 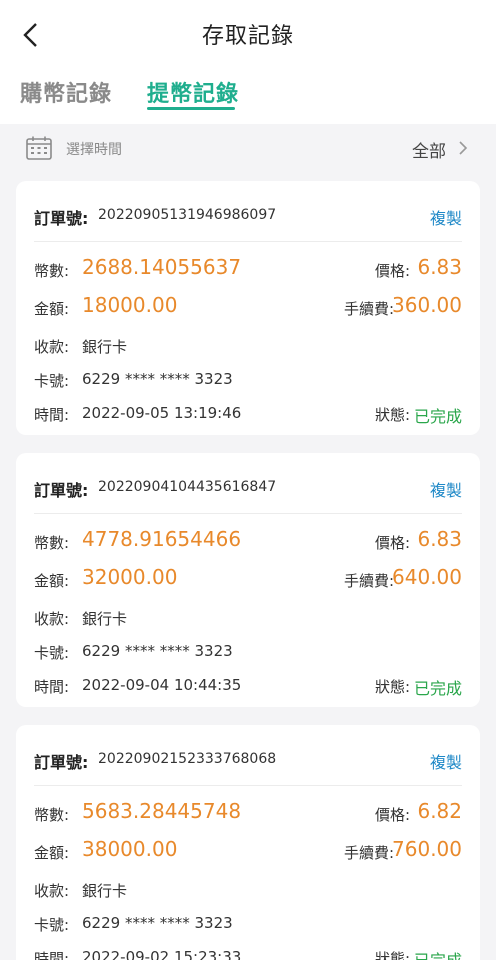 I want to click on order-number: 20220902152333768068, so click(x=187, y=759).